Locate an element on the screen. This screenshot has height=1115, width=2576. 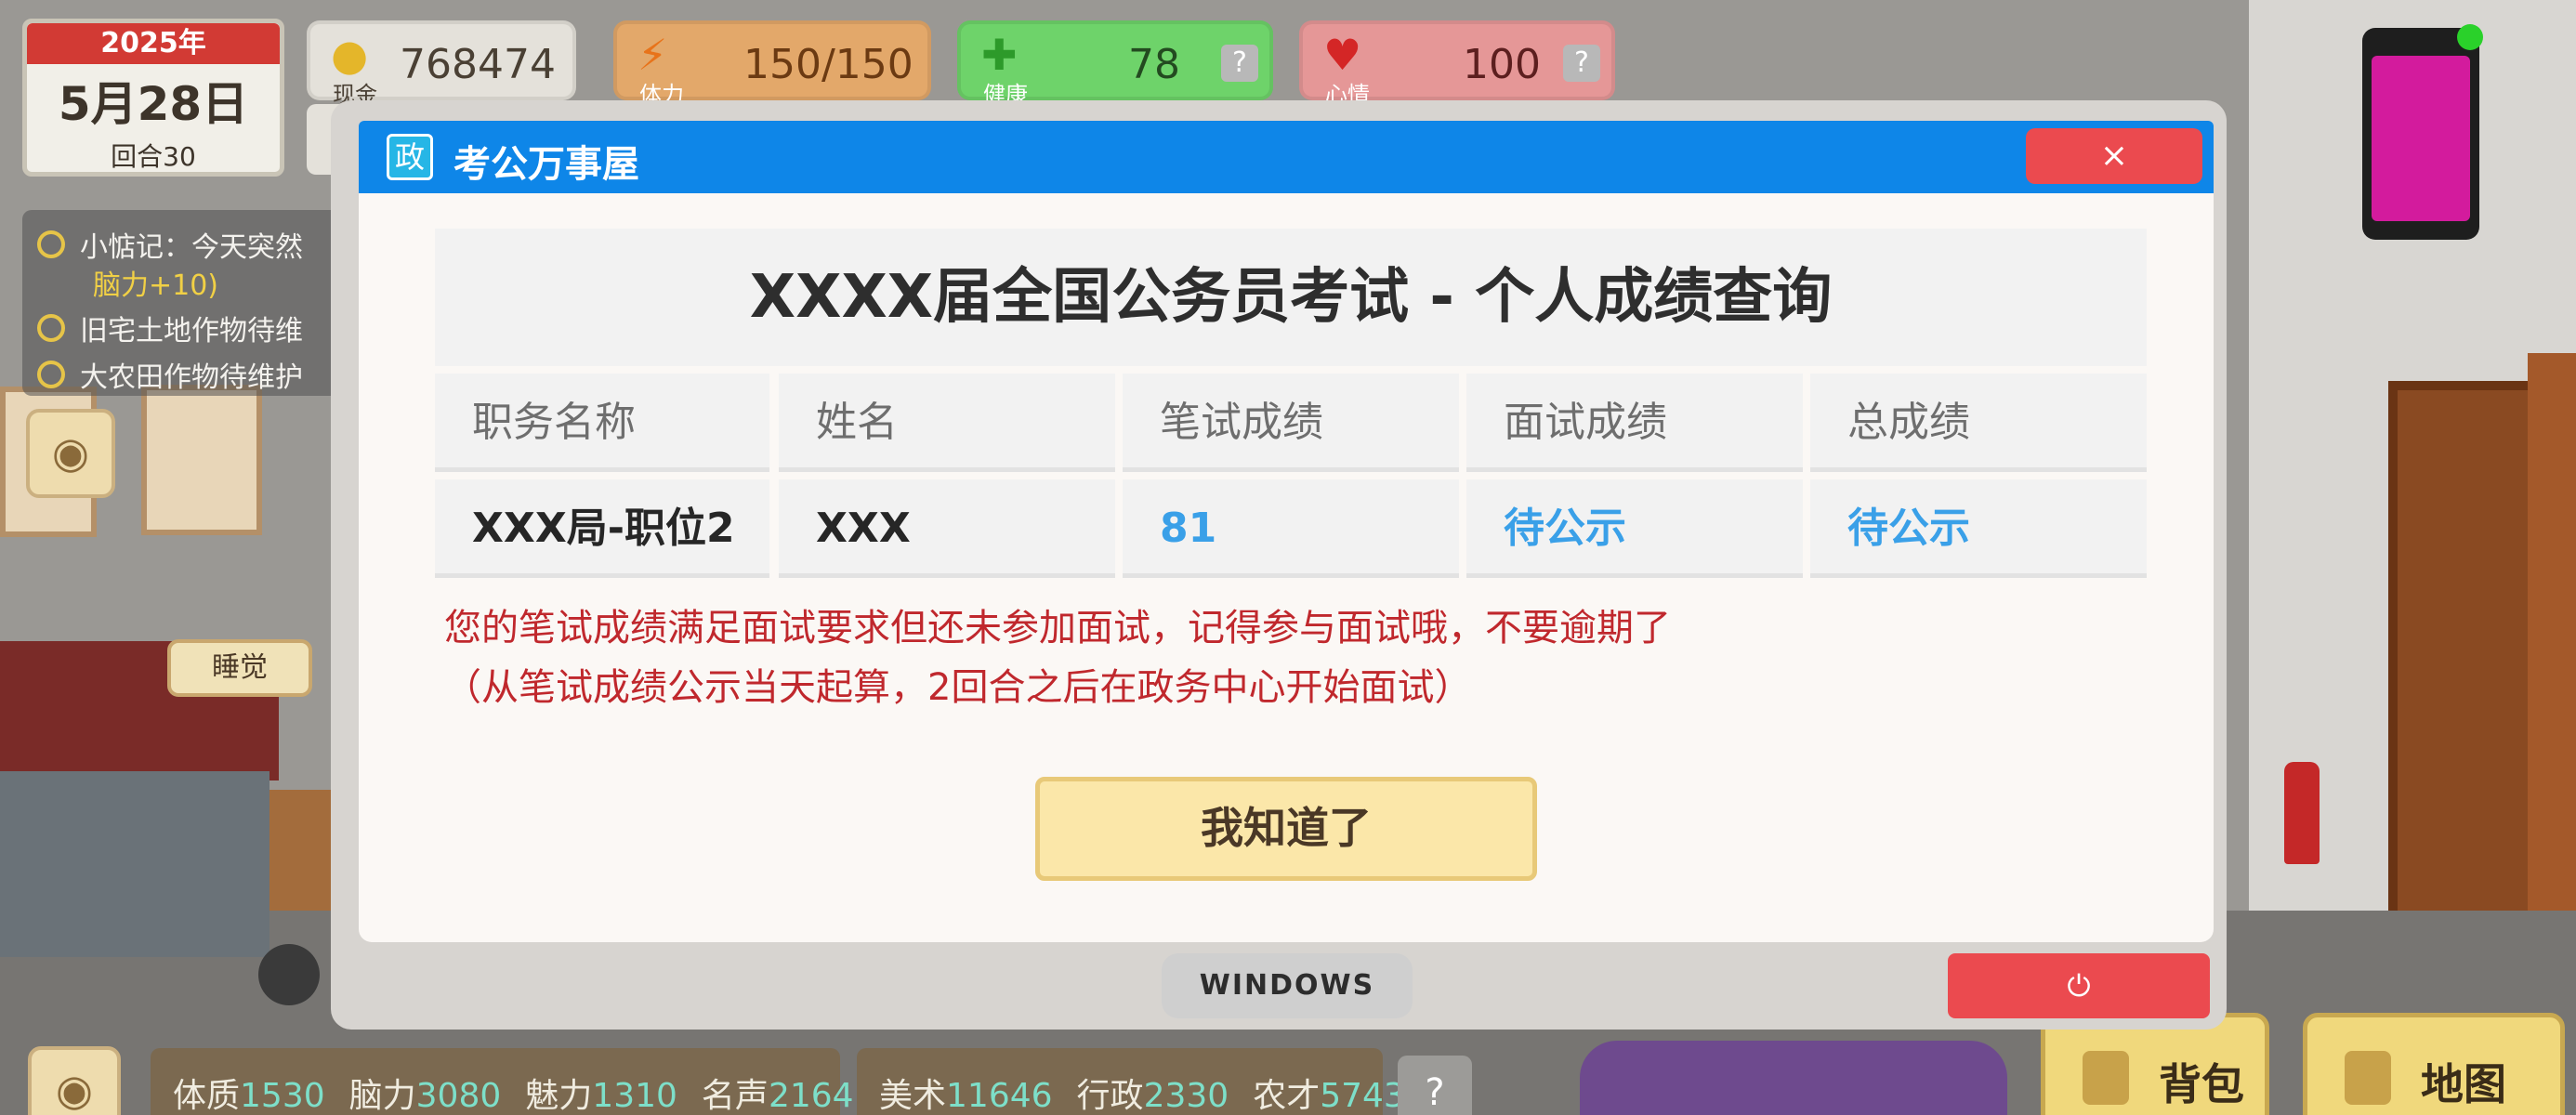
stats-panel-primary: 体质1530 脑力3080 魅力1310 名声2164 is located at coordinates (502, 1081).